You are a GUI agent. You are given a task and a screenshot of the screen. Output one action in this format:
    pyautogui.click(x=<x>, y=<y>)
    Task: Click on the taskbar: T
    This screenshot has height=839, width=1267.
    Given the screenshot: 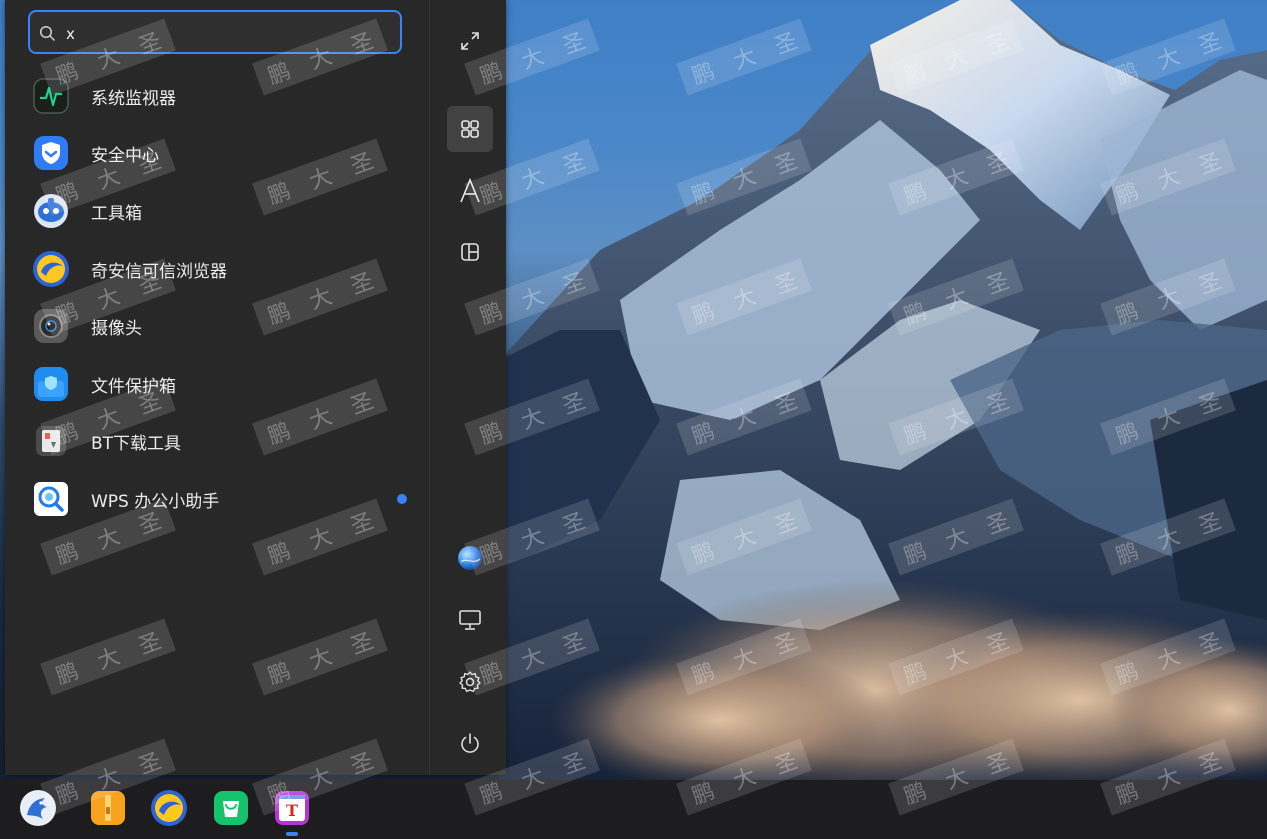 What is the action you would take?
    pyautogui.click(x=633, y=809)
    